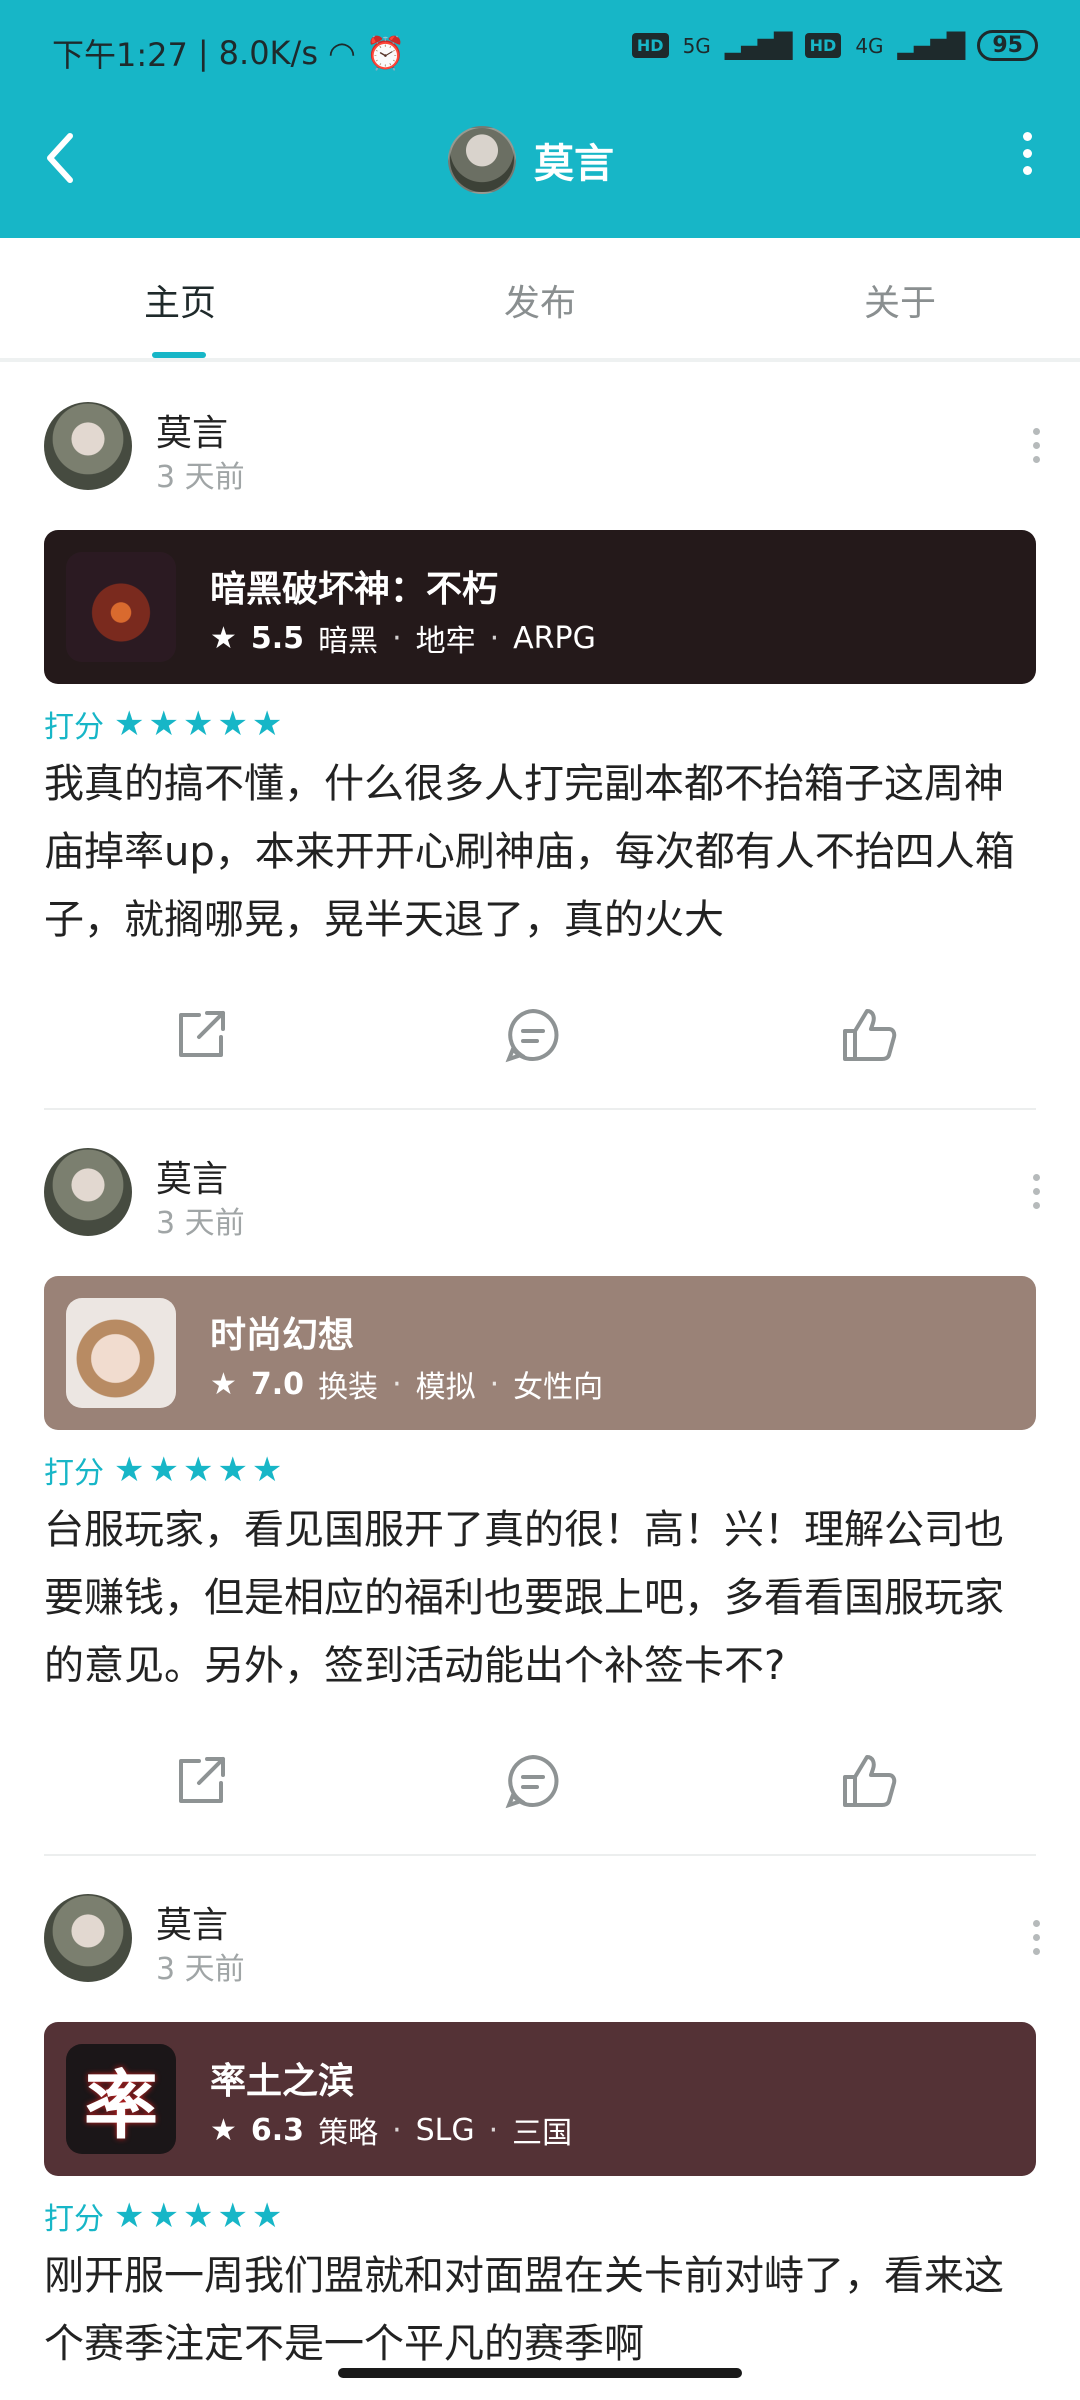 This screenshot has width=1080, height=2400. I want to click on game-card: 时尚幻想 ★ 7.0 换装 · 模拟 · 女性向, so click(540, 1353).